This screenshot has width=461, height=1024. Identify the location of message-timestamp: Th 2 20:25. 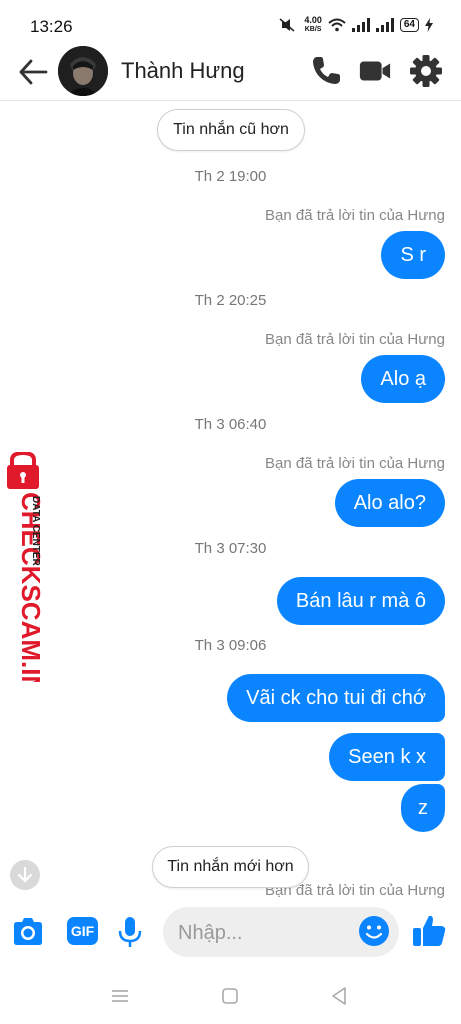
(230, 300).